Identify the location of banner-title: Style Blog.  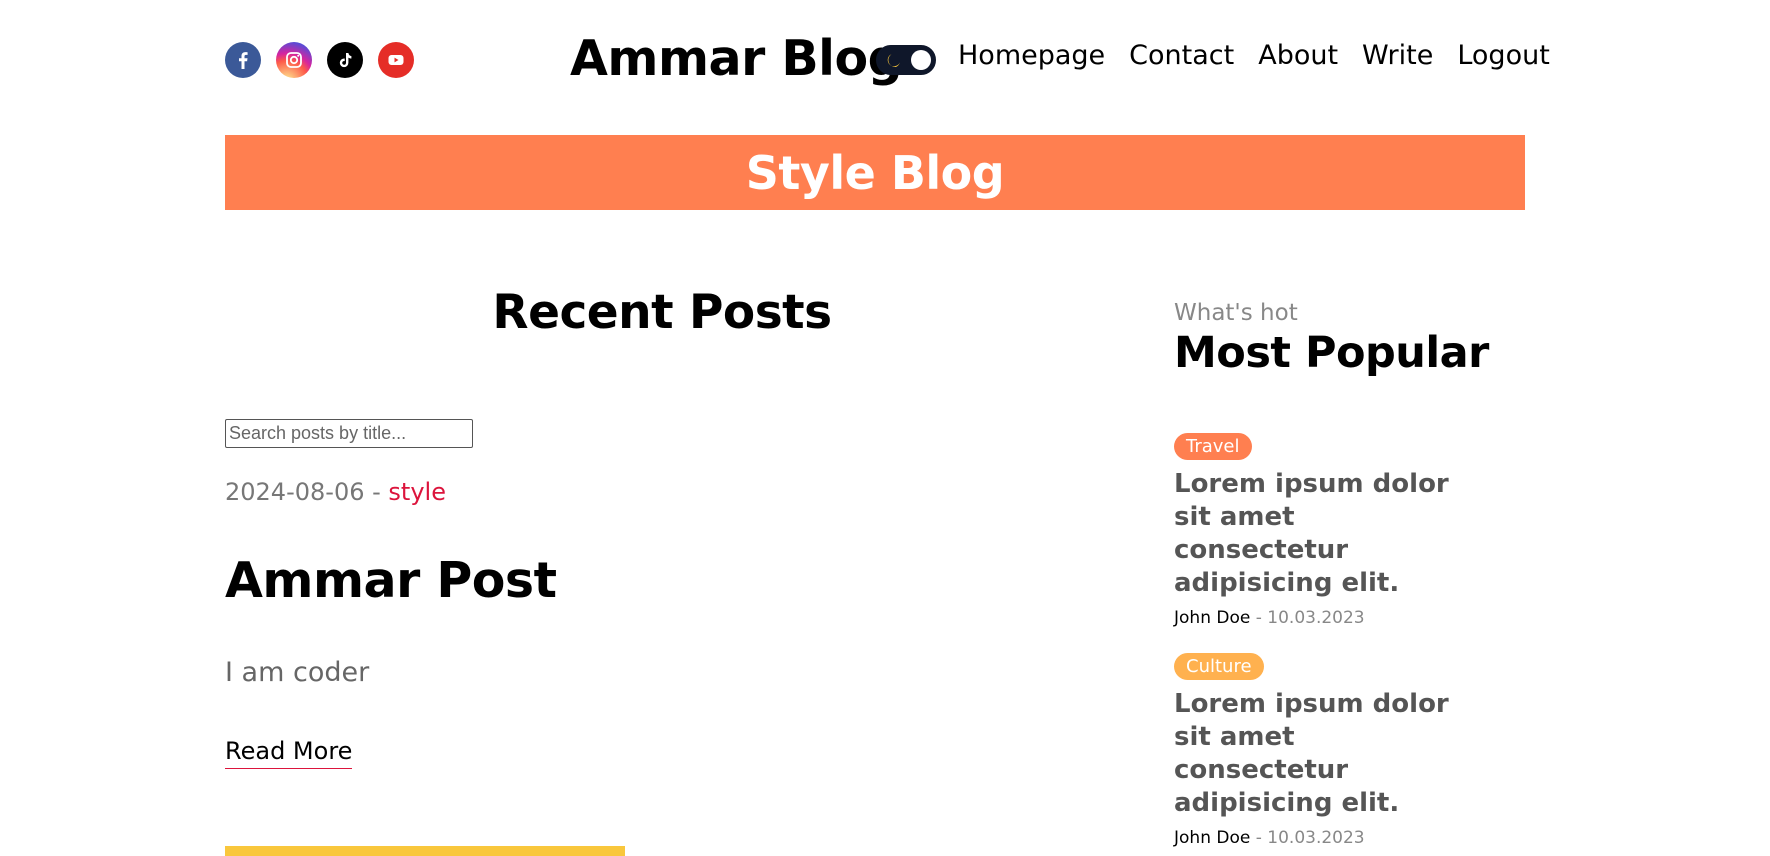
(875, 172).